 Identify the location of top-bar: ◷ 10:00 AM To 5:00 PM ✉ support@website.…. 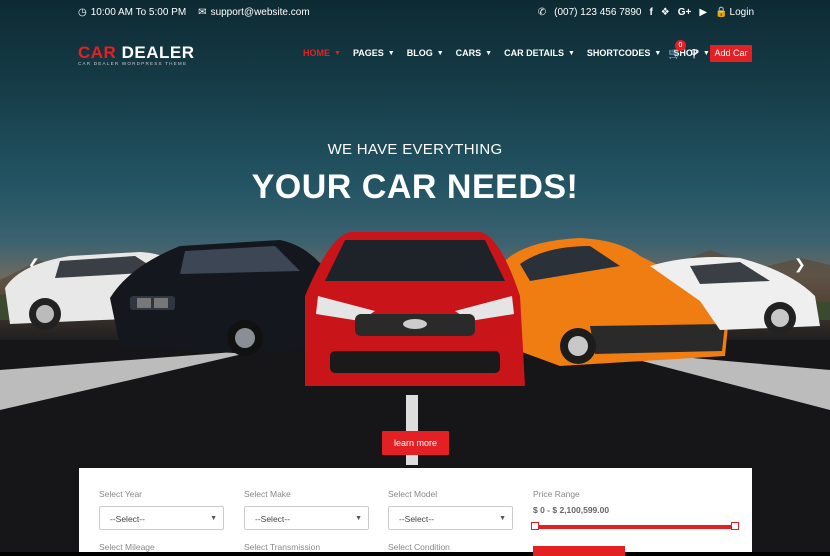
(415, 13).